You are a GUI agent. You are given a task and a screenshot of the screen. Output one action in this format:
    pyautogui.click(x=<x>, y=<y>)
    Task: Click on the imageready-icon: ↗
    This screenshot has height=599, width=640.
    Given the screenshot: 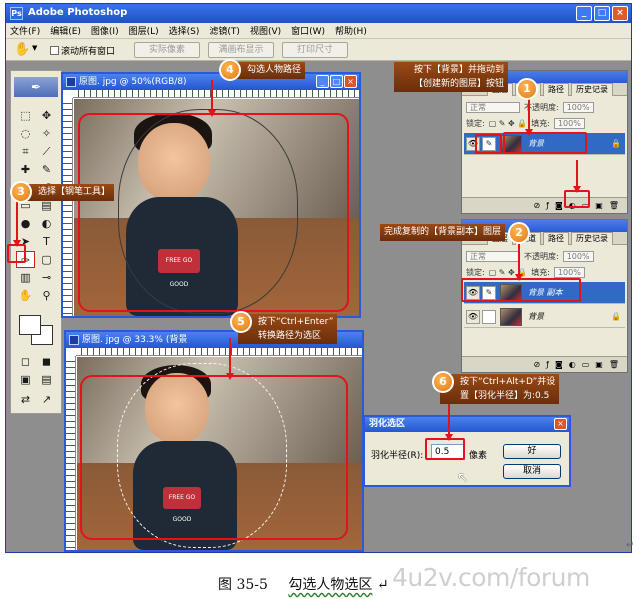 What is the action you would take?
    pyautogui.click(x=46, y=399)
    